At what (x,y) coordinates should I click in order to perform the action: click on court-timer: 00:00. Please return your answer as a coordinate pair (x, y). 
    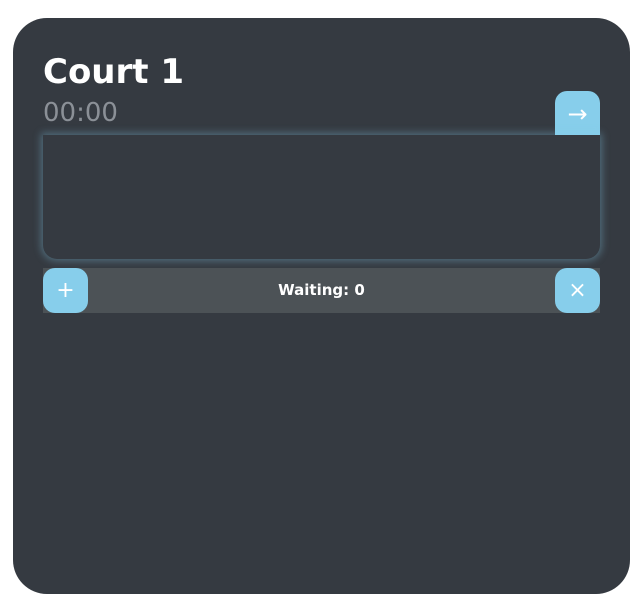
    Looking at the image, I should click on (80, 113).